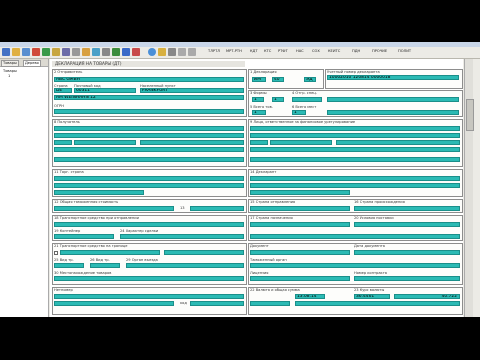 This screenshot has width=480, height=360. I want to click on more-icon, so click(182, 52).